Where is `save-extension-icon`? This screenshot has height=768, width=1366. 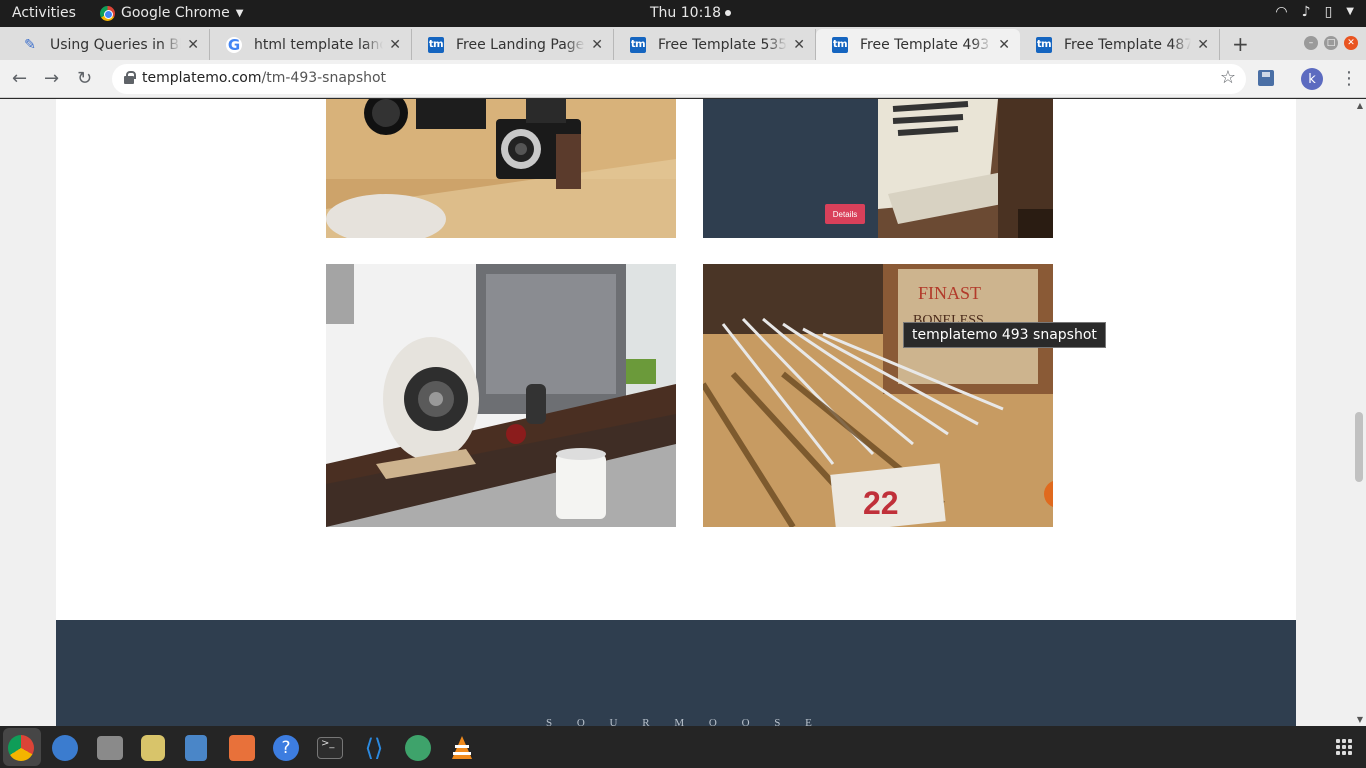
save-extension-icon is located at coordinates (1266, 78).